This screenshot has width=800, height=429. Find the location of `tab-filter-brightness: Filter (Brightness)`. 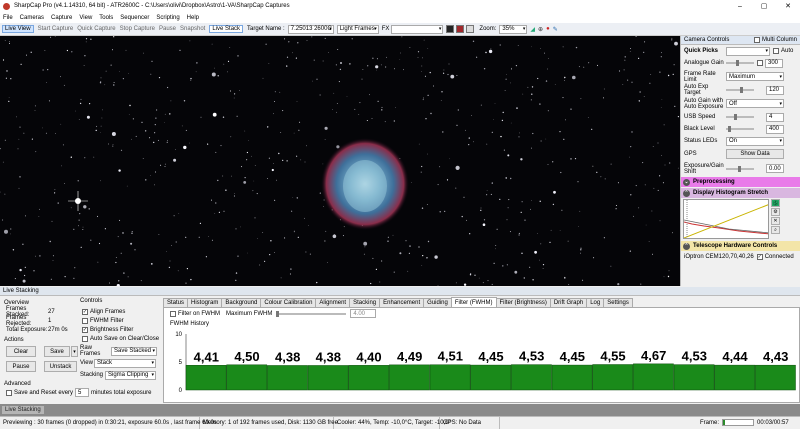

tab-filter-brightness: Filter (Brightness) is located at coordinates (523, 302).